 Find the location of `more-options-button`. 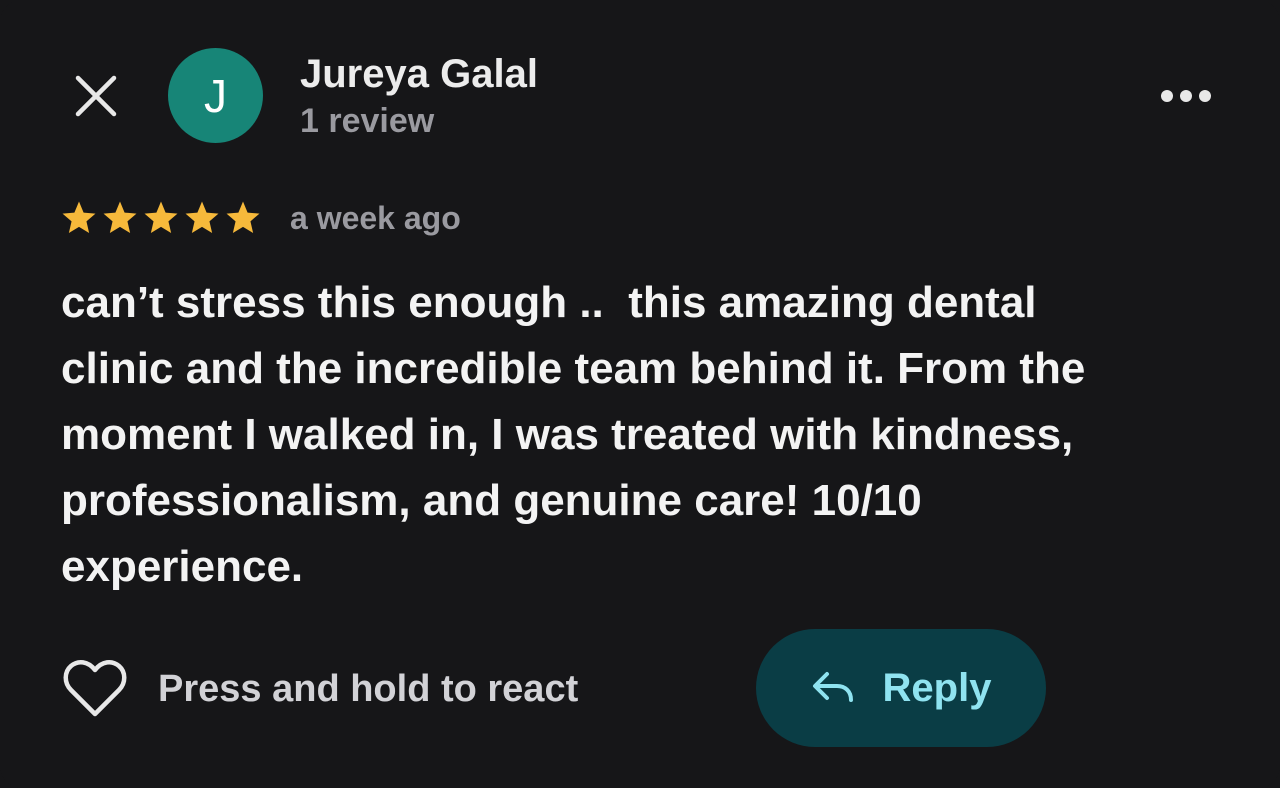

more-options-button is located at coordinates (1186, 96).